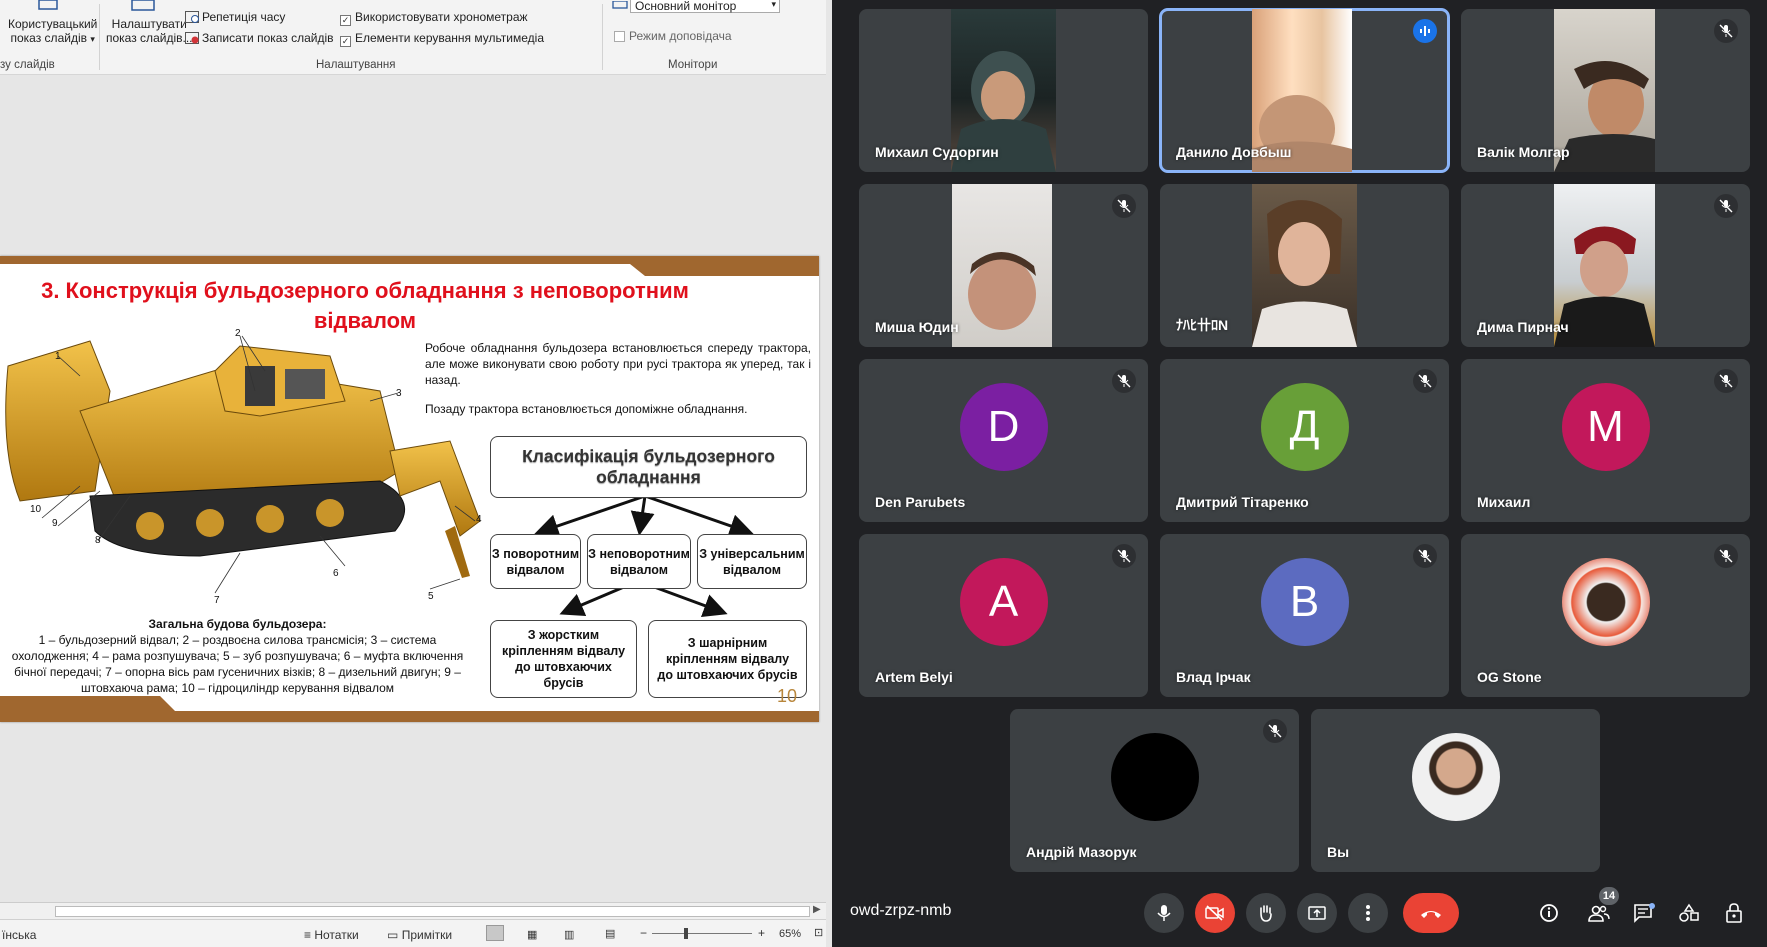 This screenshot has width=1767, height=947. What do you see at coordinates (1154, 790) in the screenshot?
I see `participant-tile: Андрій Мазорук` at bounding box center [1154, 790].